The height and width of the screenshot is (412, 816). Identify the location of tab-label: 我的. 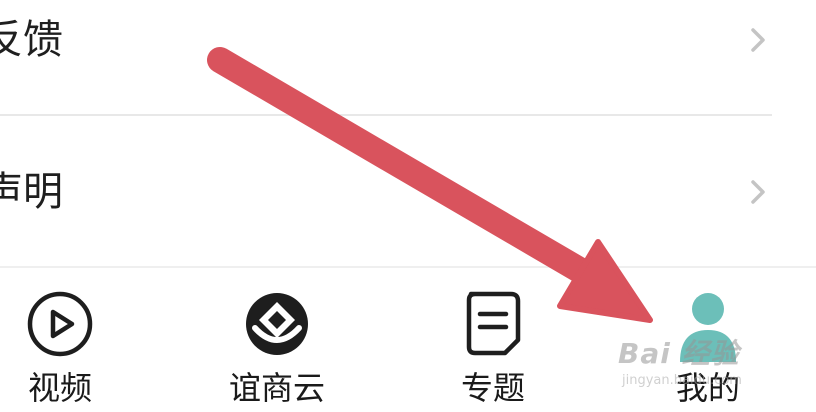
(707, 388).